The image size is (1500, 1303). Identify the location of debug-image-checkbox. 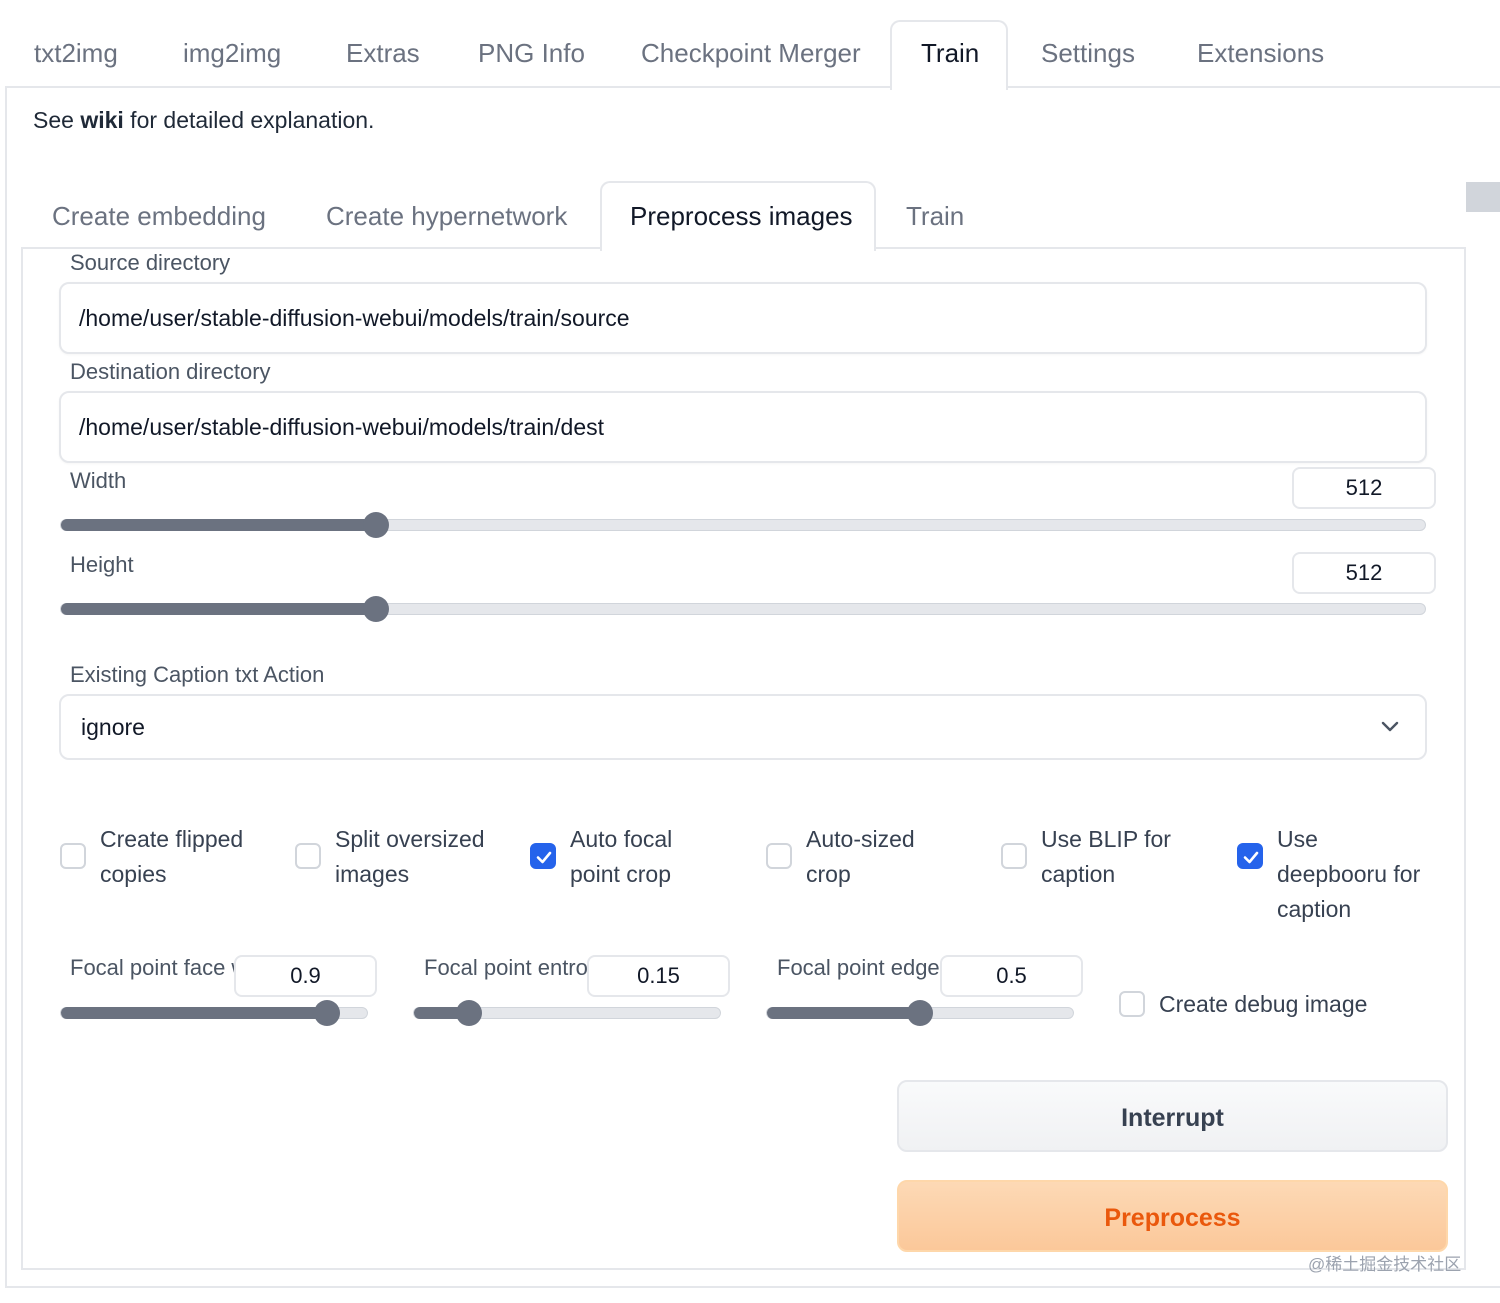
(1132, 1004).